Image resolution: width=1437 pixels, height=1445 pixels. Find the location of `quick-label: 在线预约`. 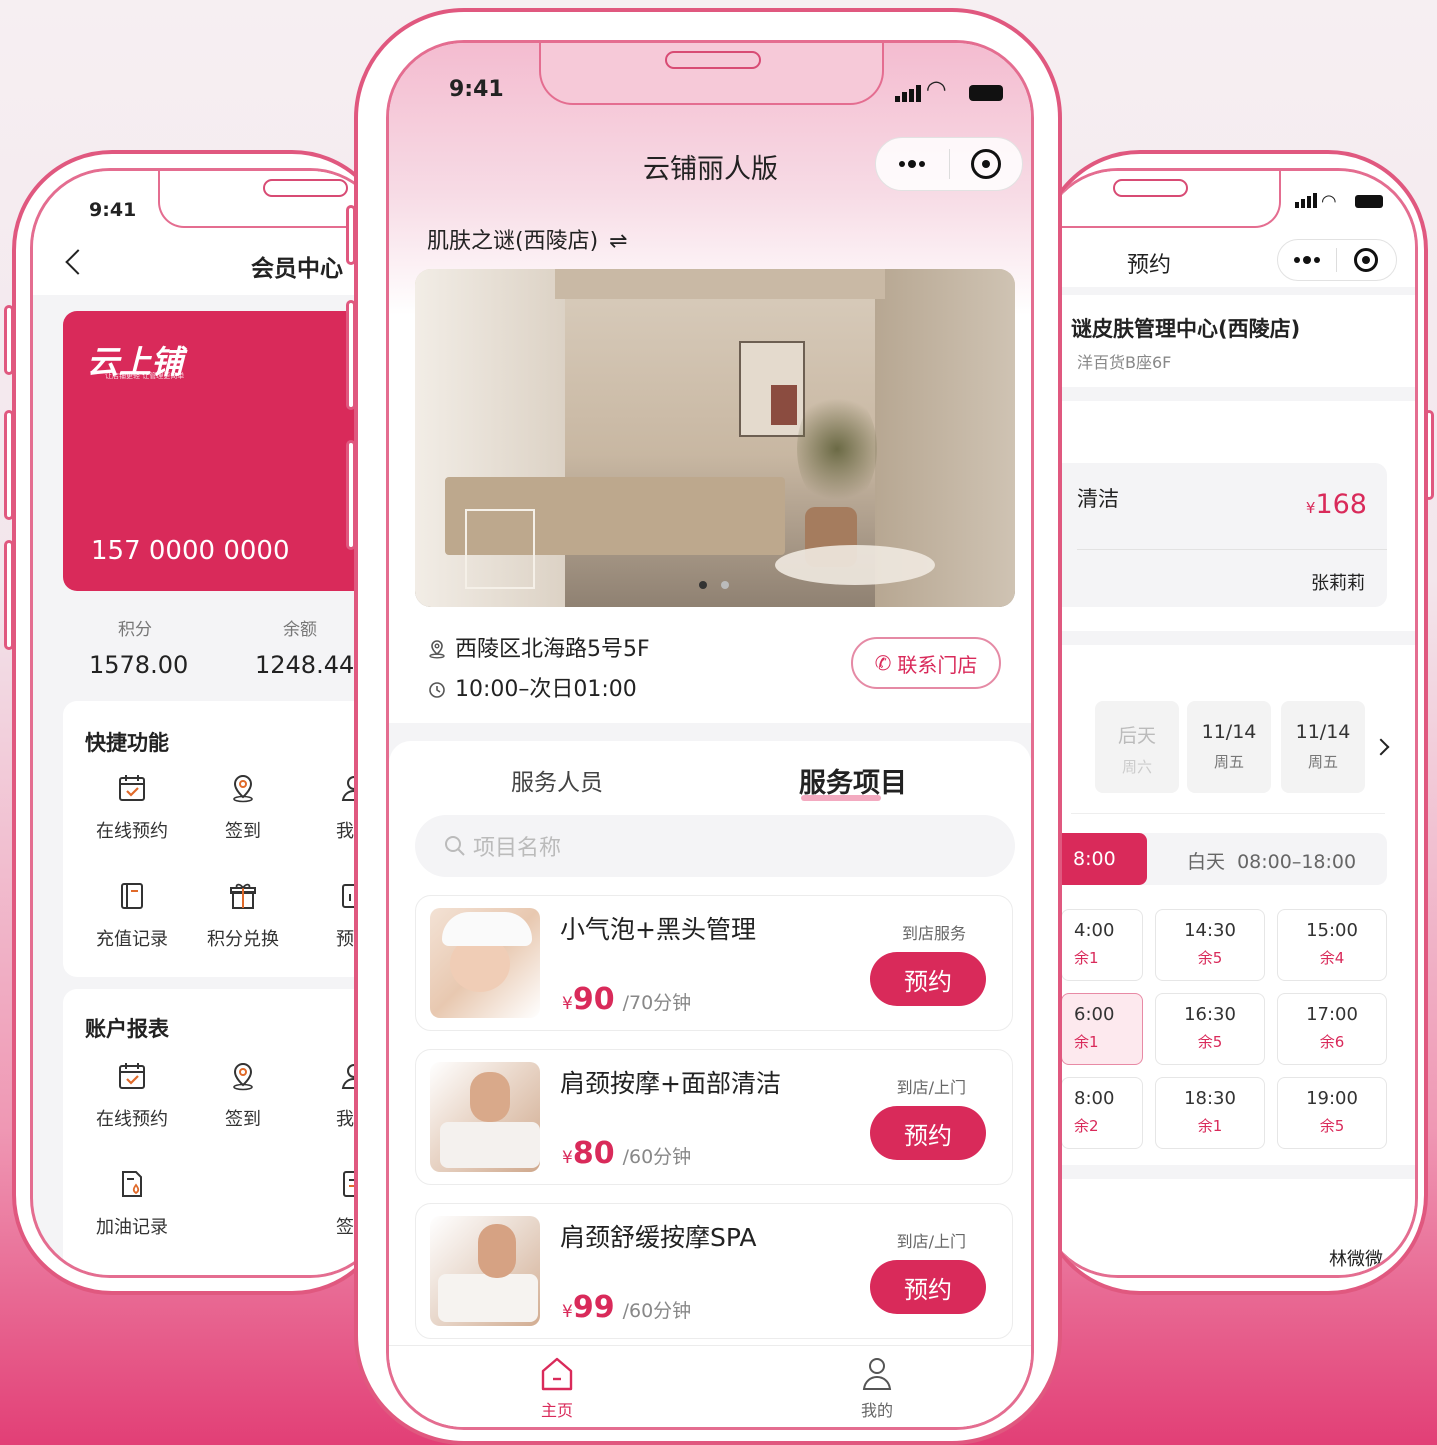

quick-label: 在线预约 is located at coordinates (132, 831).